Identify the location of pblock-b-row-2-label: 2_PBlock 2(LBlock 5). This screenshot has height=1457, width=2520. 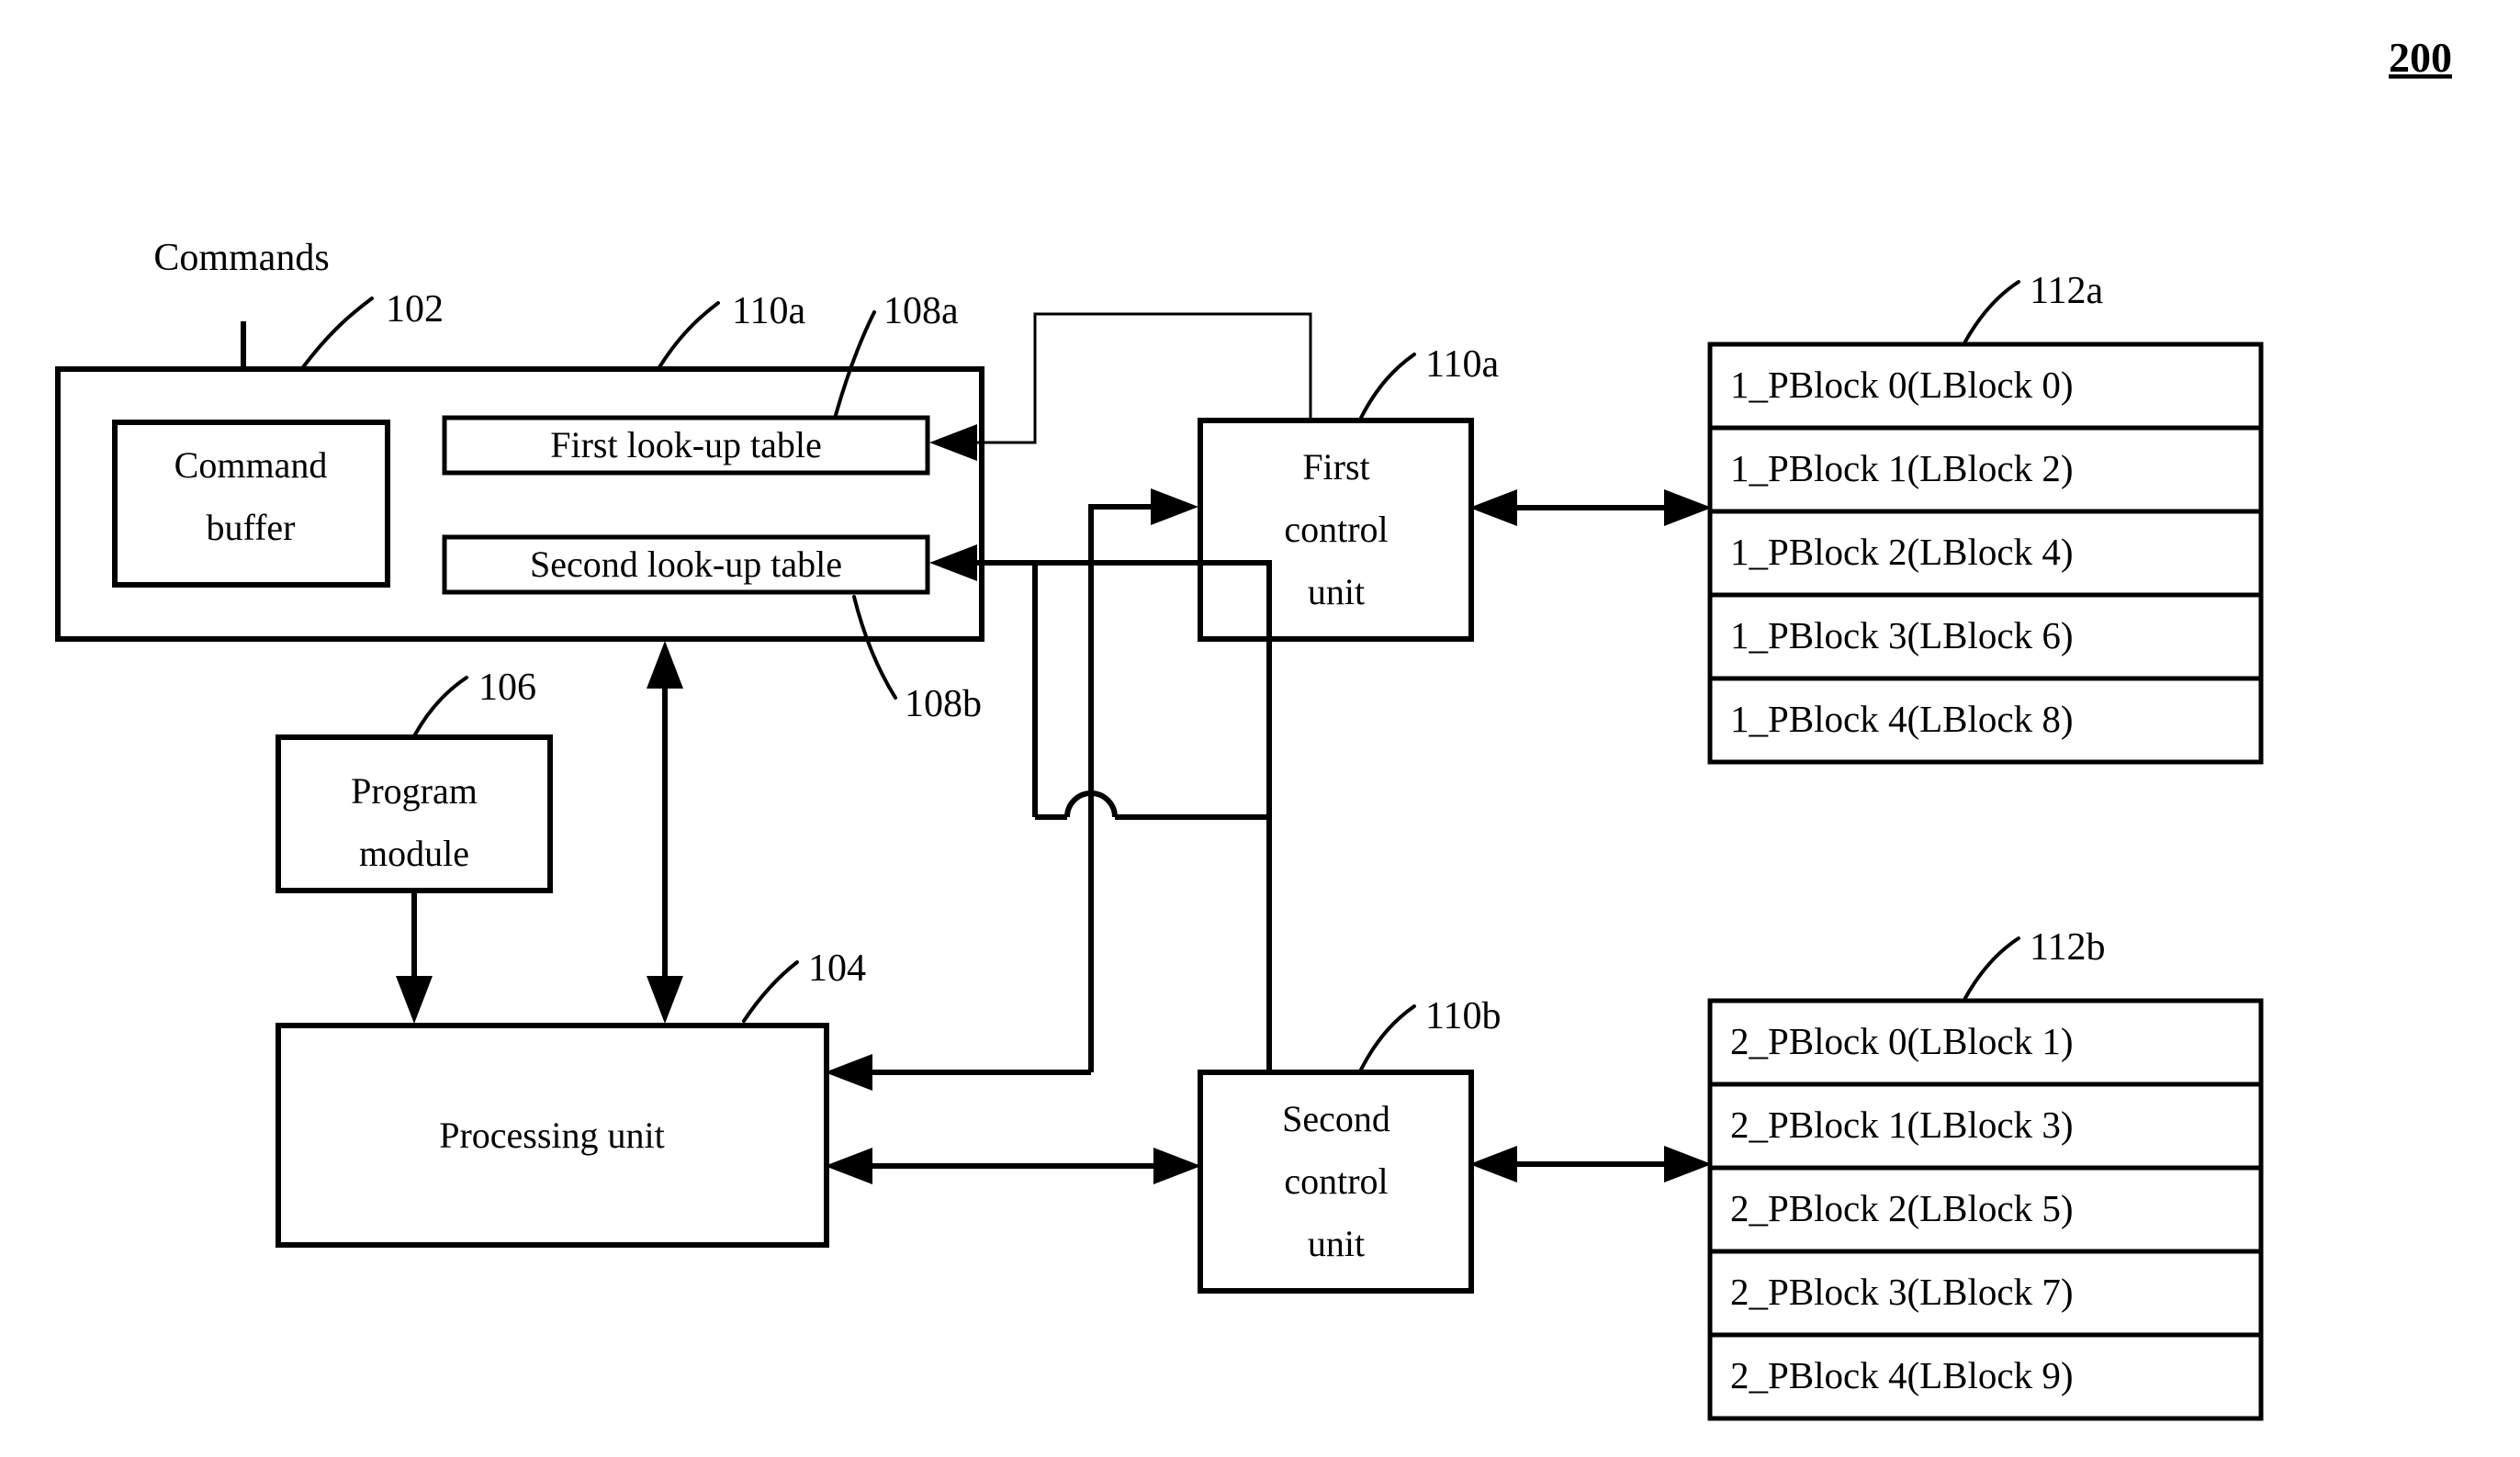
(1902, 1208).